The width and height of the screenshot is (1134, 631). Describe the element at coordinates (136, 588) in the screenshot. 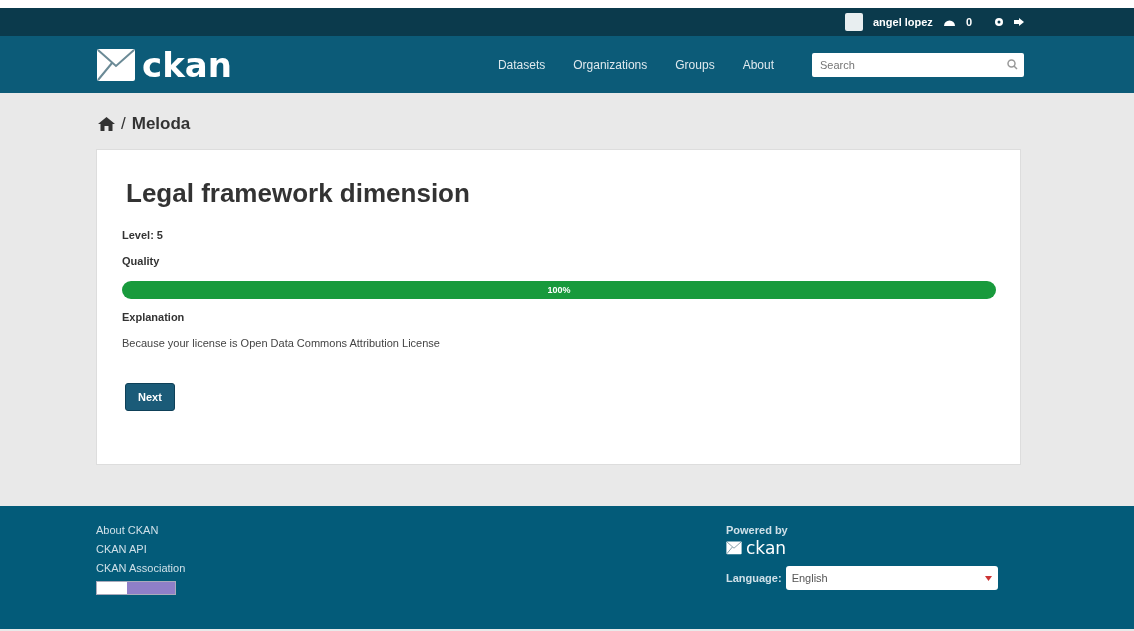

I see `open-data-badge` at that location.